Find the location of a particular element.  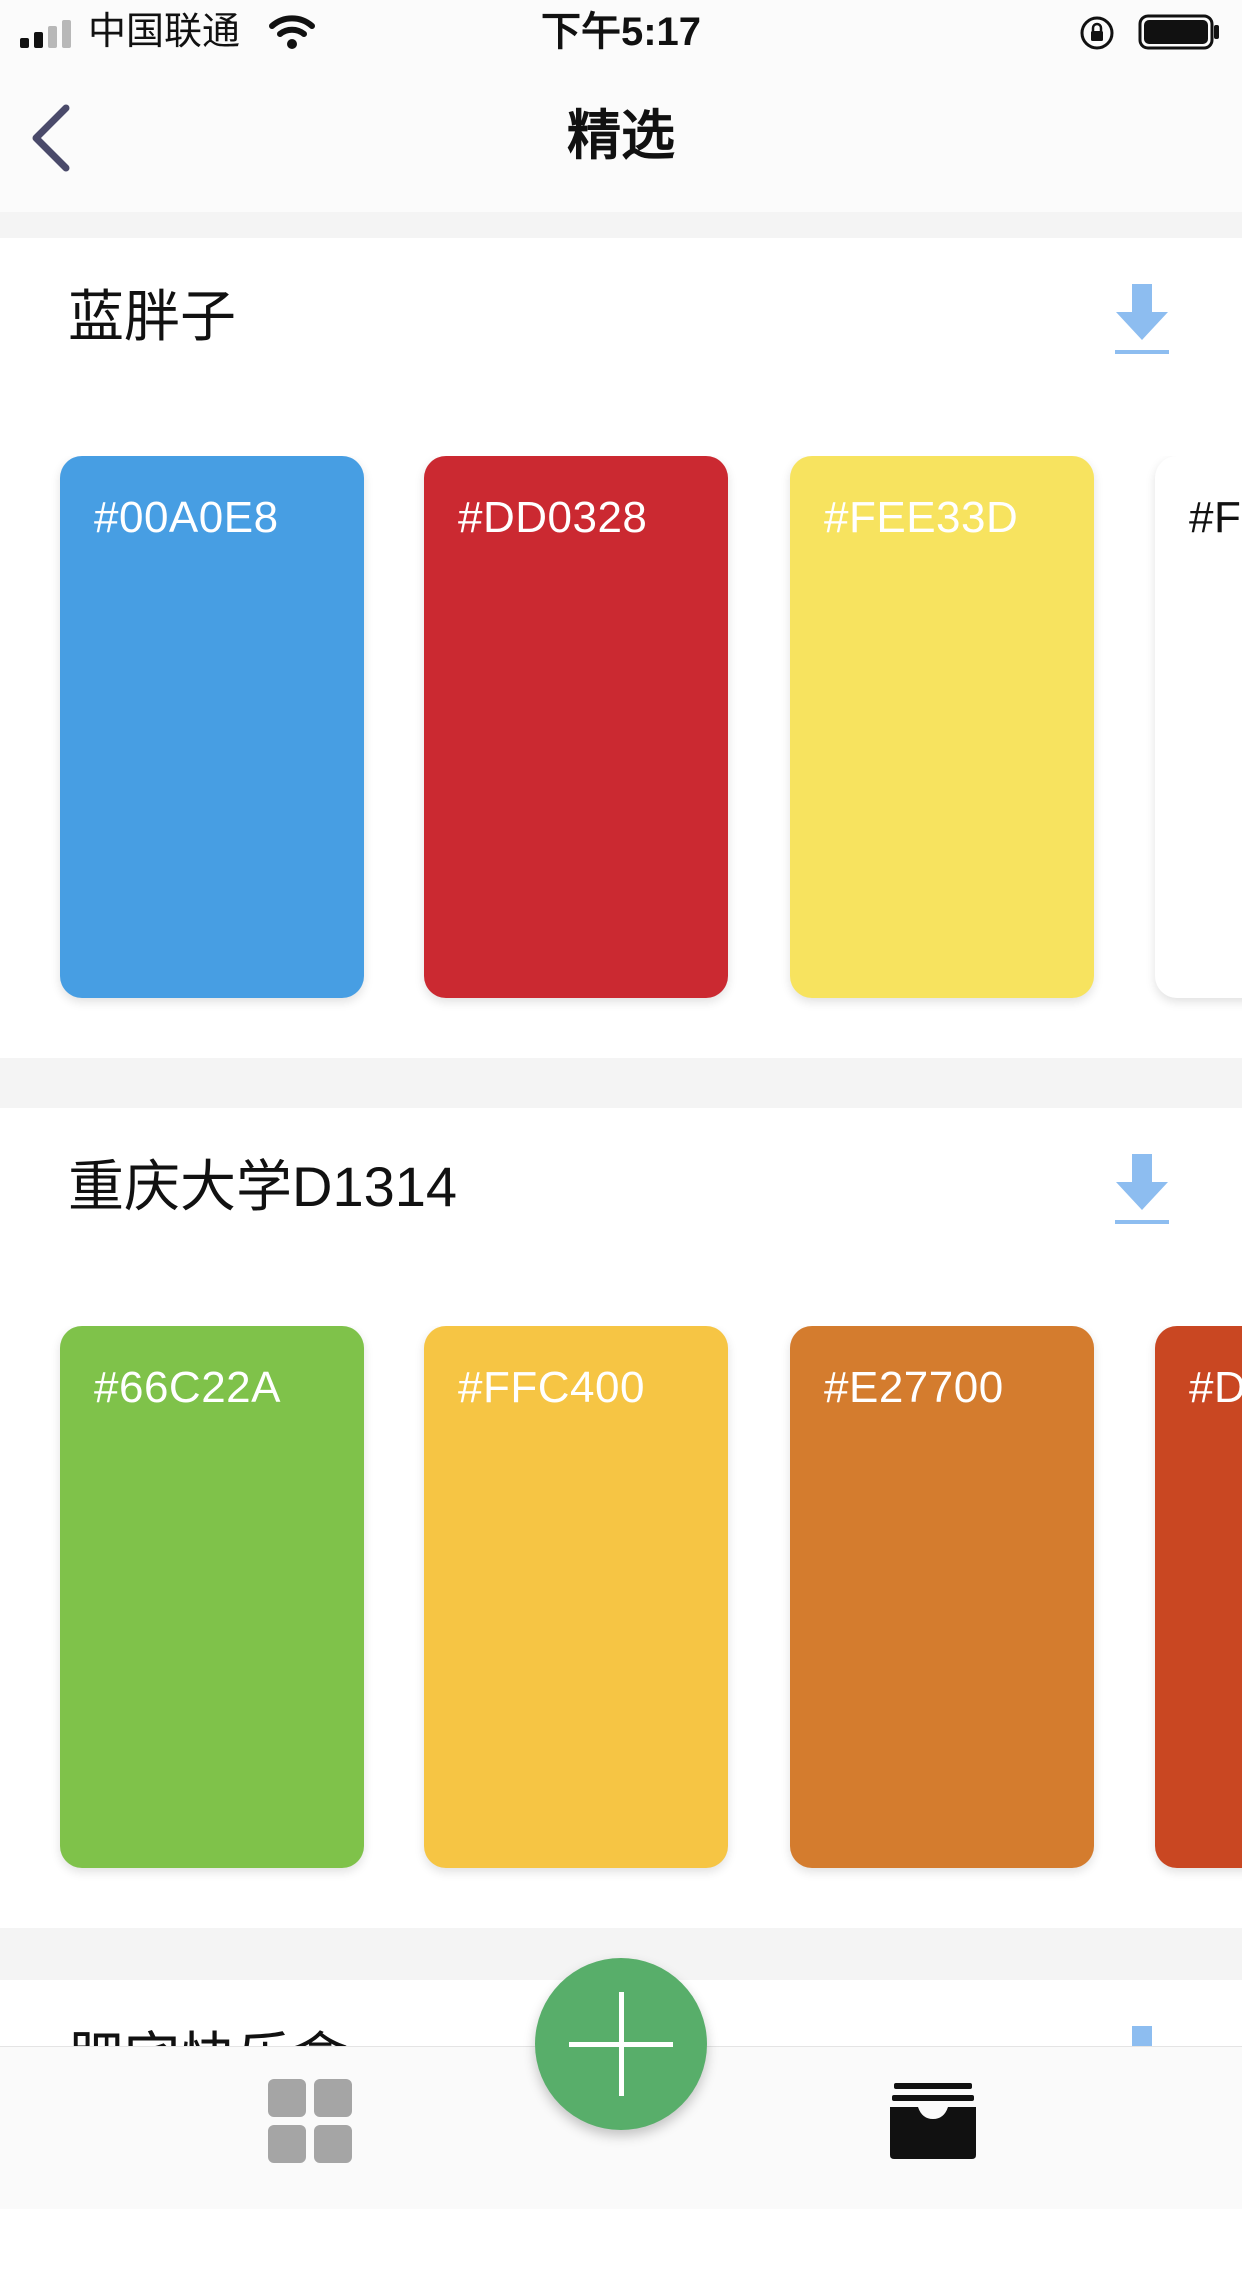

swatch-hex-label: #F is located at coordinates (1215, 517).